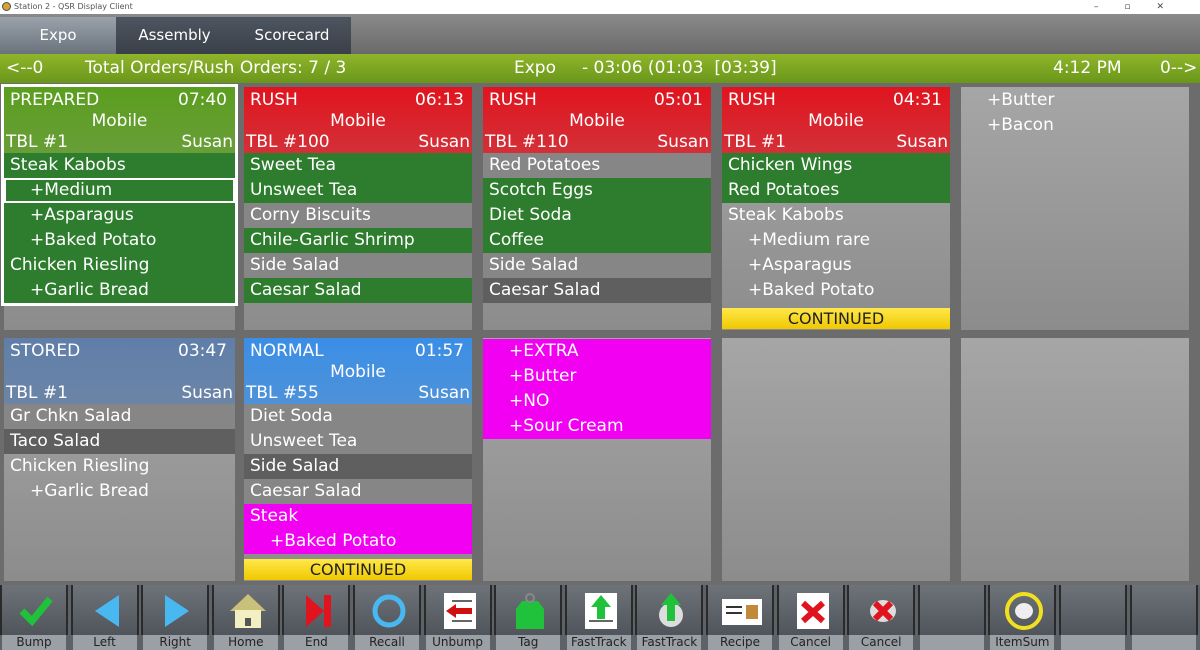  What do you see at coordinates (36, 611) in the screenshot?
I see `check-icon` at bounding box center [36, 611].